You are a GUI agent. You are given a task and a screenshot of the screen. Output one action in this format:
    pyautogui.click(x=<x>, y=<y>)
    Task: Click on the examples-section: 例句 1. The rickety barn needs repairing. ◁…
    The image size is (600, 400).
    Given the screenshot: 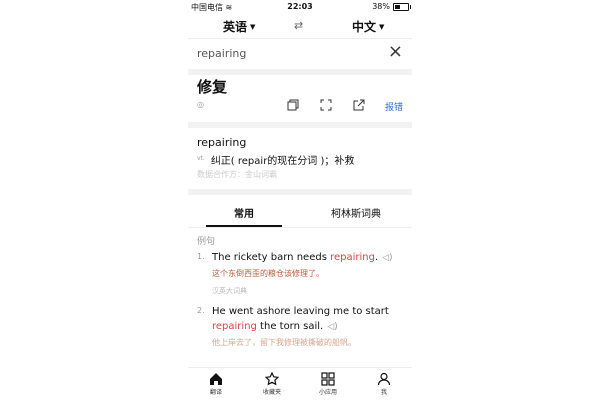 What is the action you would take?
    pyautogui.click(x=300, y=299)
    